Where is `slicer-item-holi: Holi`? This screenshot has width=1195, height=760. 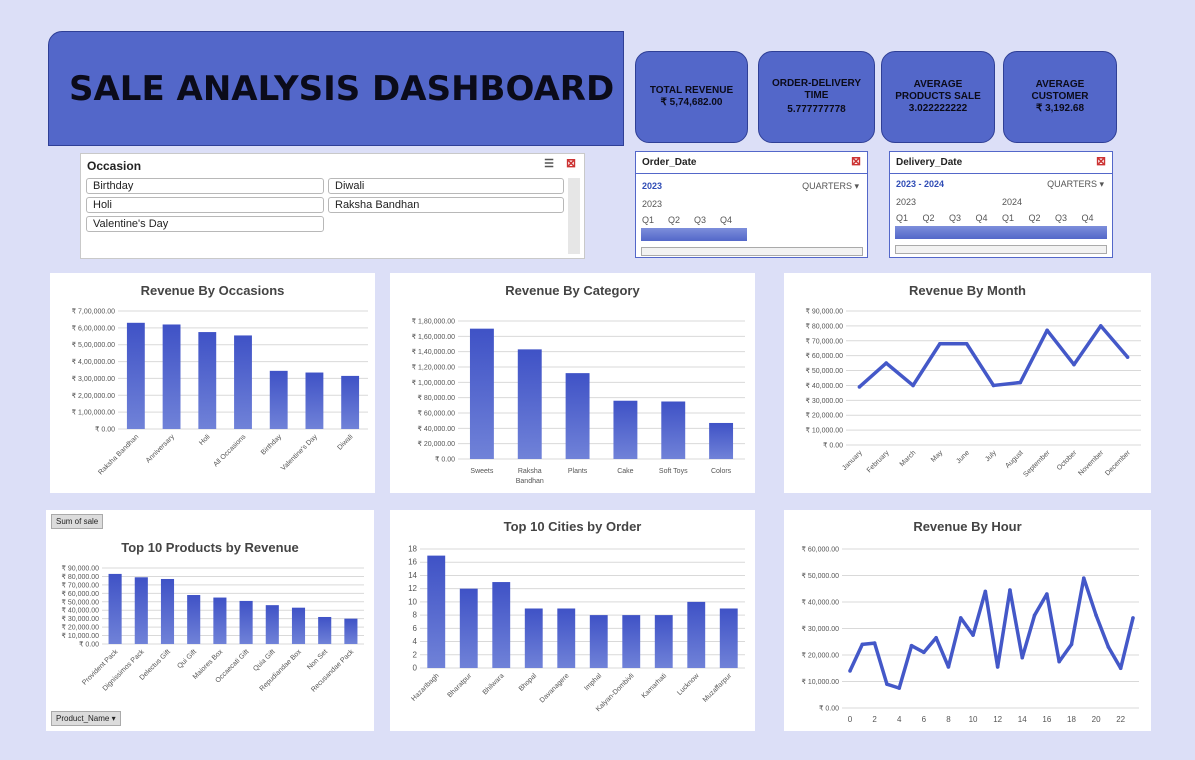
slicer-item-holi: Holi is located at coordinates (205, 205).